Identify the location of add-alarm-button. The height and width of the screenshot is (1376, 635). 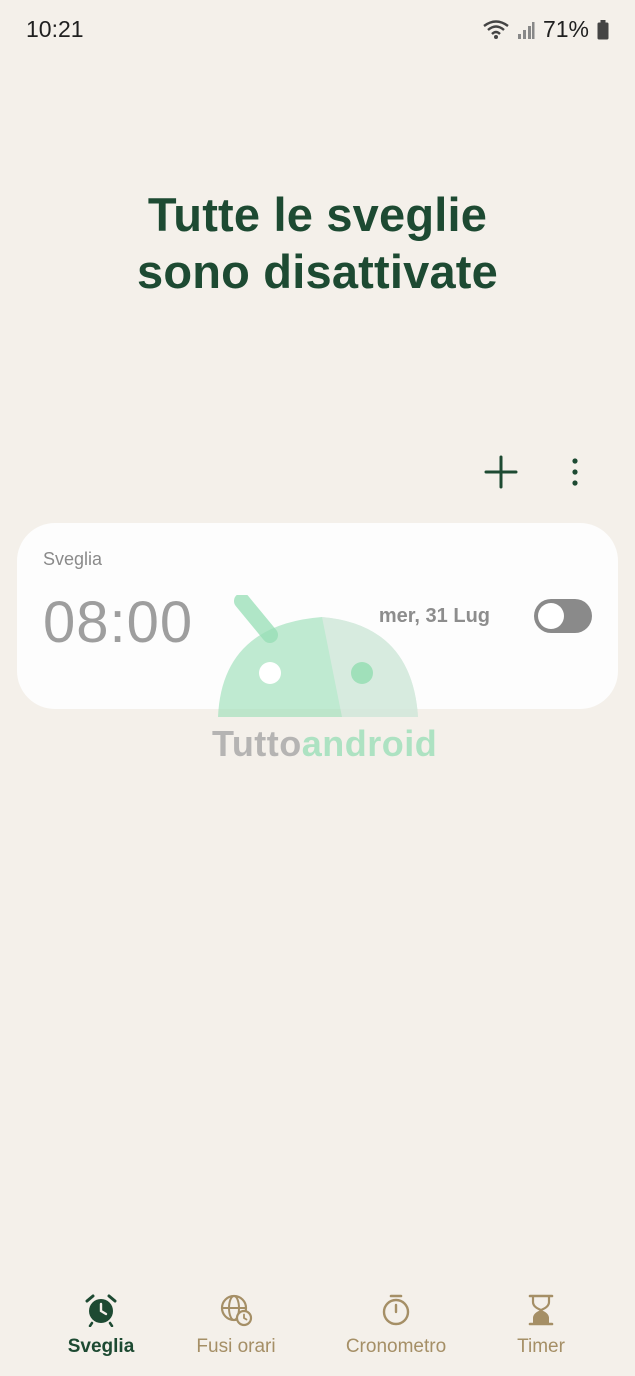
(501, 472).